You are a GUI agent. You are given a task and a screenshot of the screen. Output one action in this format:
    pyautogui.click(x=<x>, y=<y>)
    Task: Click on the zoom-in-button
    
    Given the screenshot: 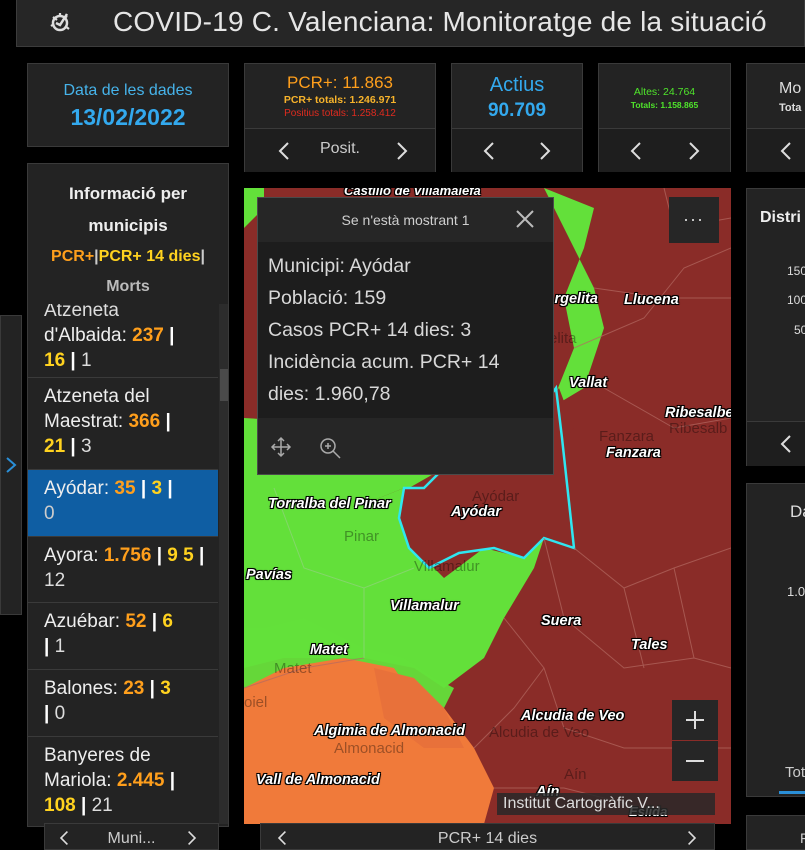 What is the action you would take?
    pyautogui.click(x=695, y=720)
    